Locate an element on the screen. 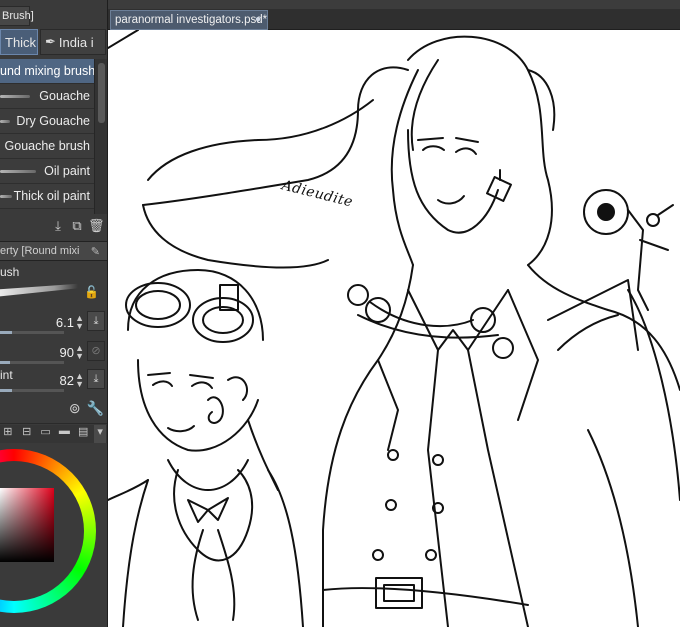 This screenshot has height=627, width=680. chevron-down-icon: ▾ is located at coordinates (100, 434).